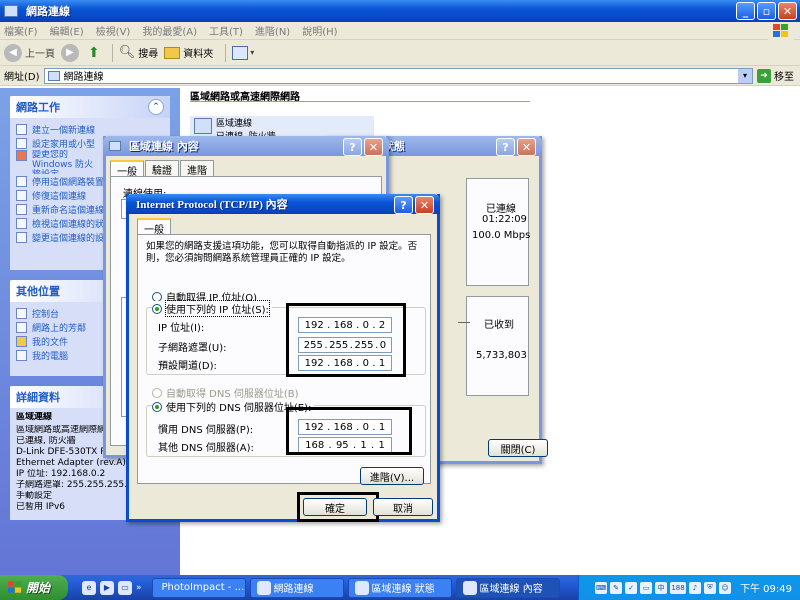  What do you see at coordinates (212, 205) in the screenshot?
I see `tcpip-dialog-title: Internet Protocol (TCP/IP) 內容` at bounding box center [212, 205].